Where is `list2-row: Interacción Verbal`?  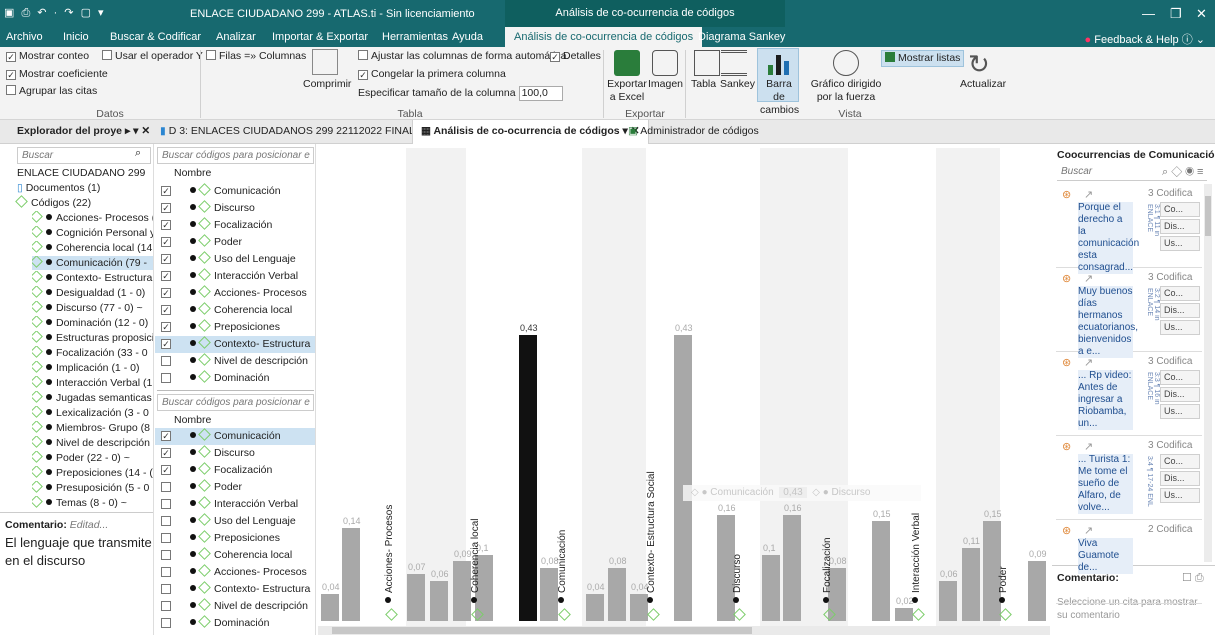 list2-row: Interacción Verbal is located at coordinates (235, 504).